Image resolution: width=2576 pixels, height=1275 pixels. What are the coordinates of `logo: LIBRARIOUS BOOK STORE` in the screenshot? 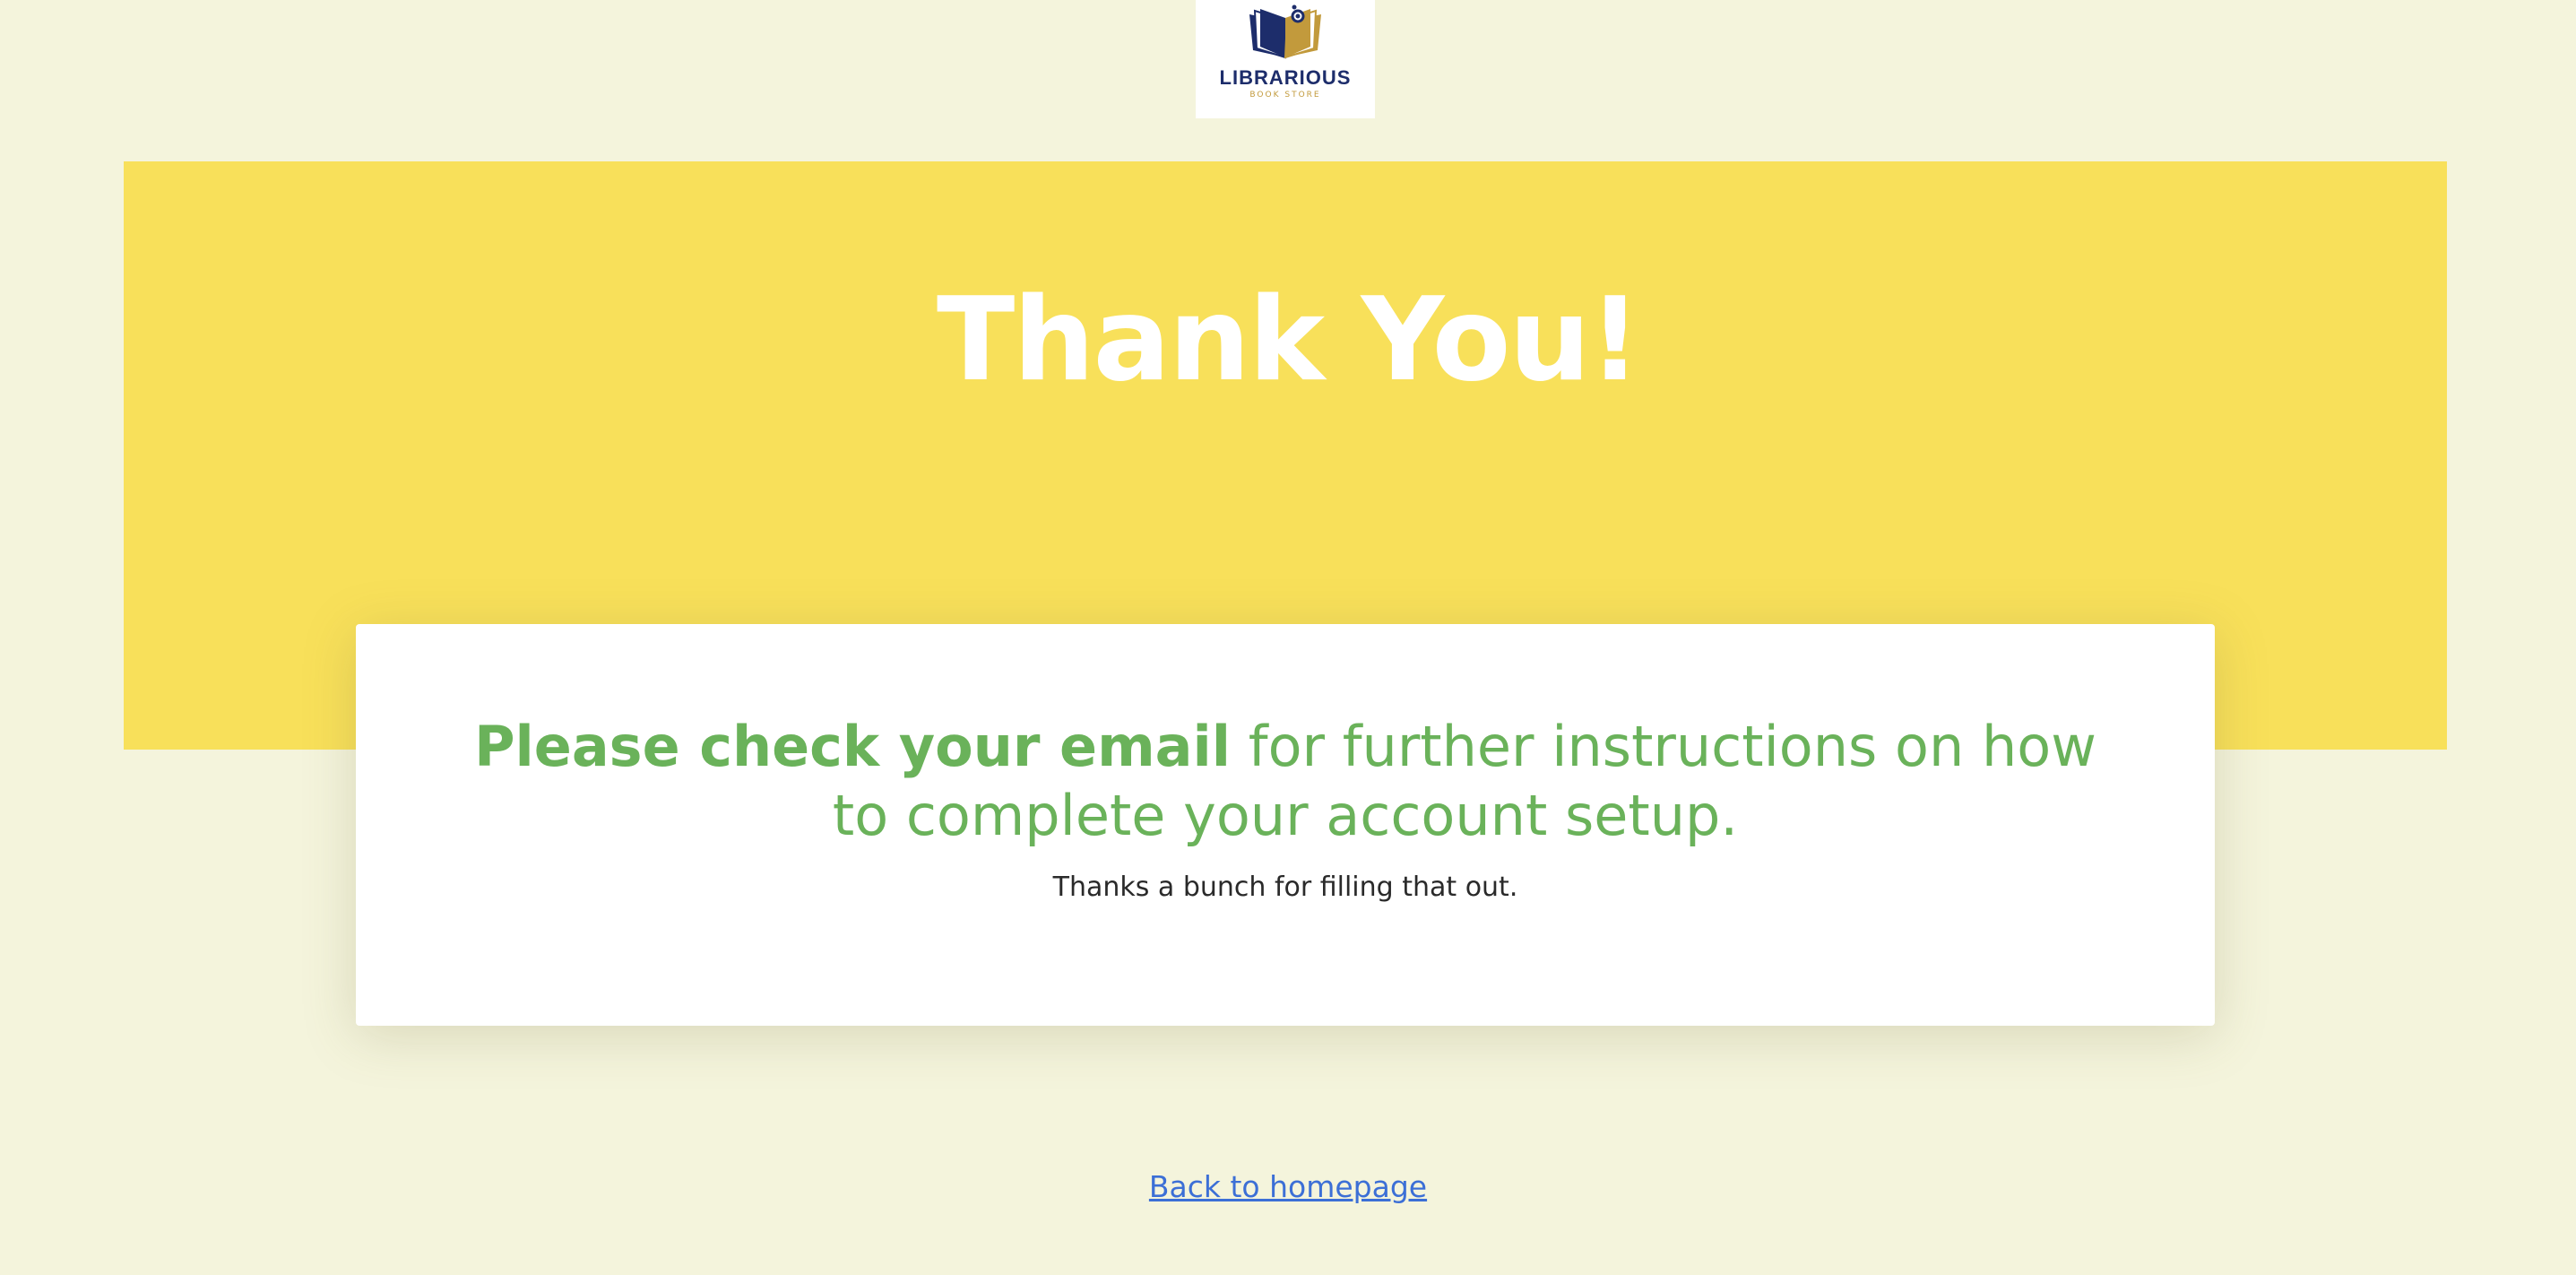 It's located at (1285, 59).